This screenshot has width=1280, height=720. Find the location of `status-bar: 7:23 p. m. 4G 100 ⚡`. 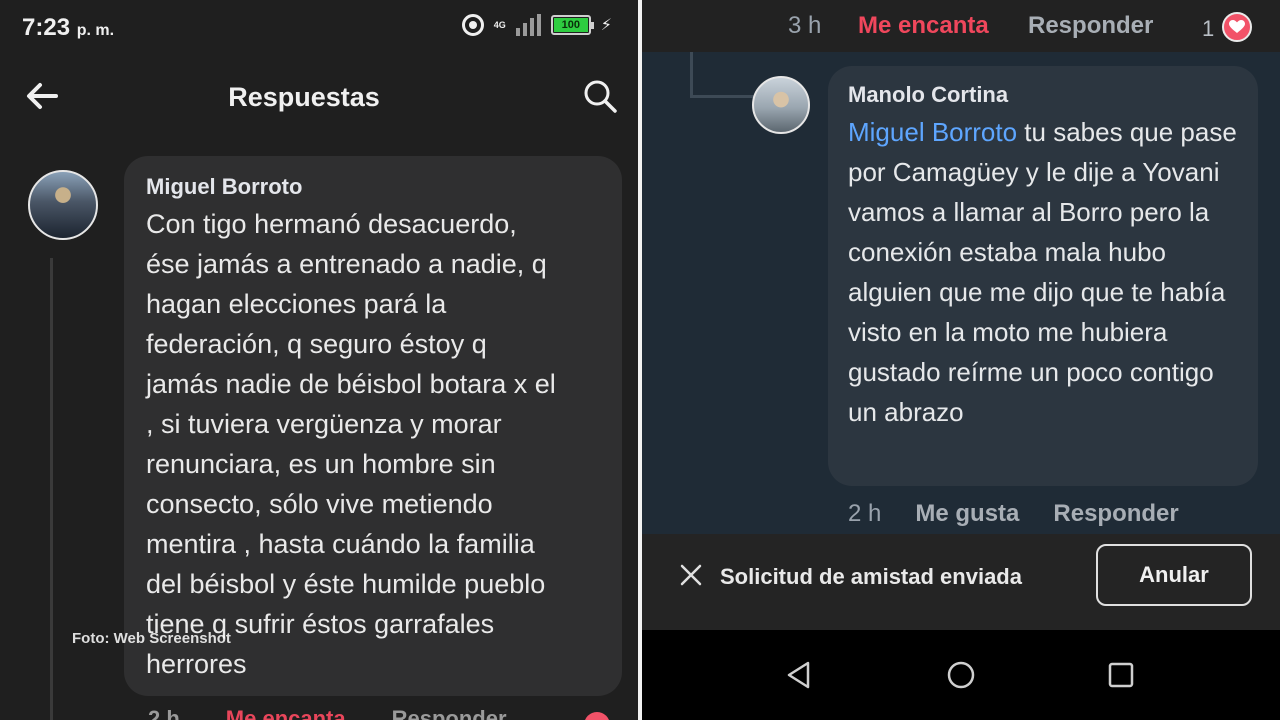

status-bar: 7:23 p. m. 4G 100 ⚡ is located at coordinates (319, 28).